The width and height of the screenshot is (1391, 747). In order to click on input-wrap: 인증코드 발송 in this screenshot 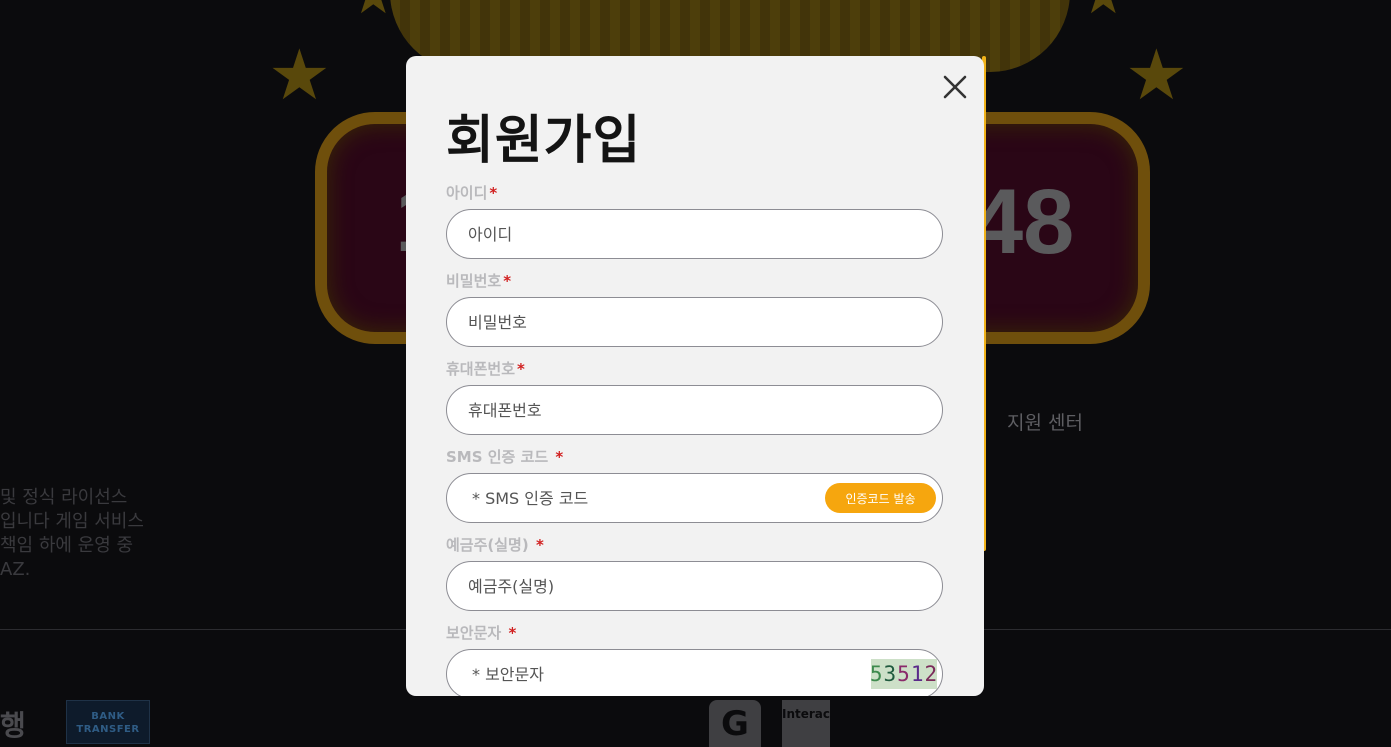, I will do `click(694, 498)`.